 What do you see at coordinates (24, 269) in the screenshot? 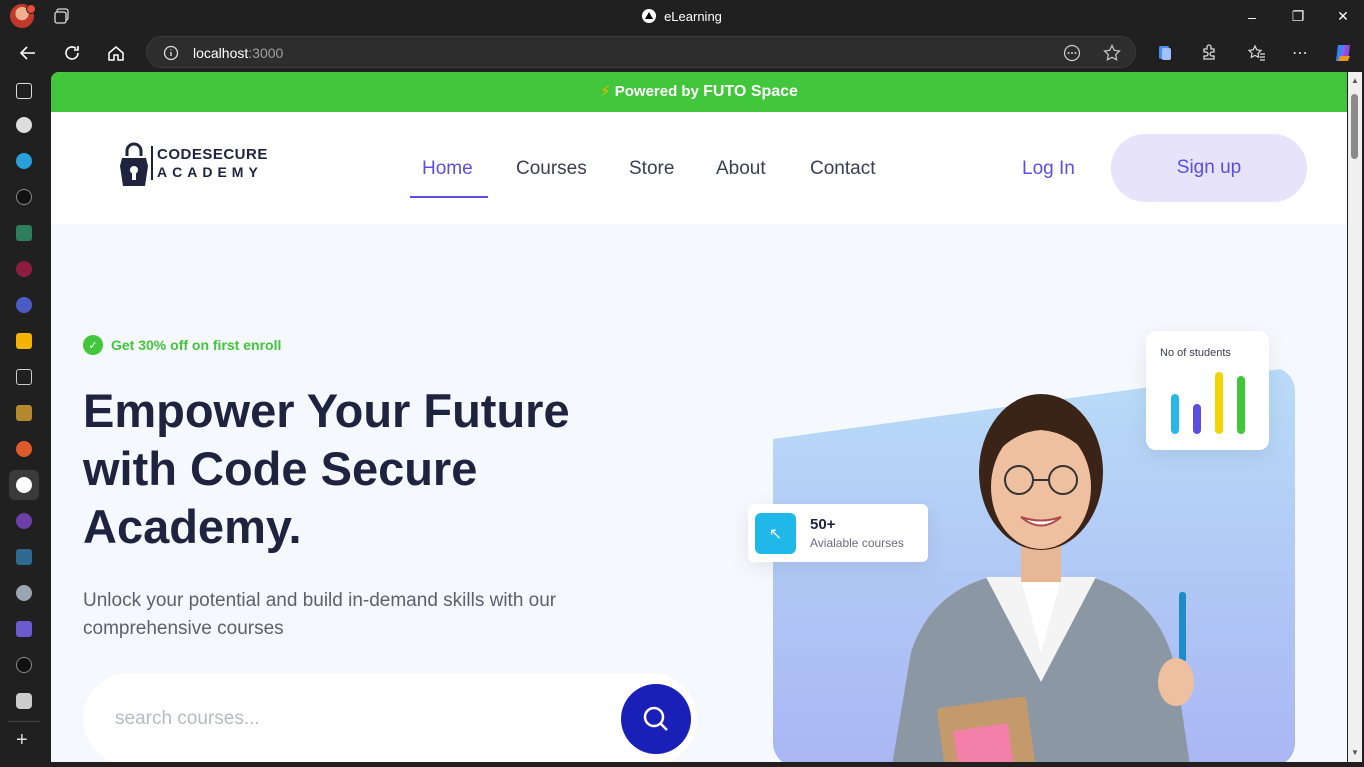
I see `sidebar-app-icon` at bounding box center [24, 269].